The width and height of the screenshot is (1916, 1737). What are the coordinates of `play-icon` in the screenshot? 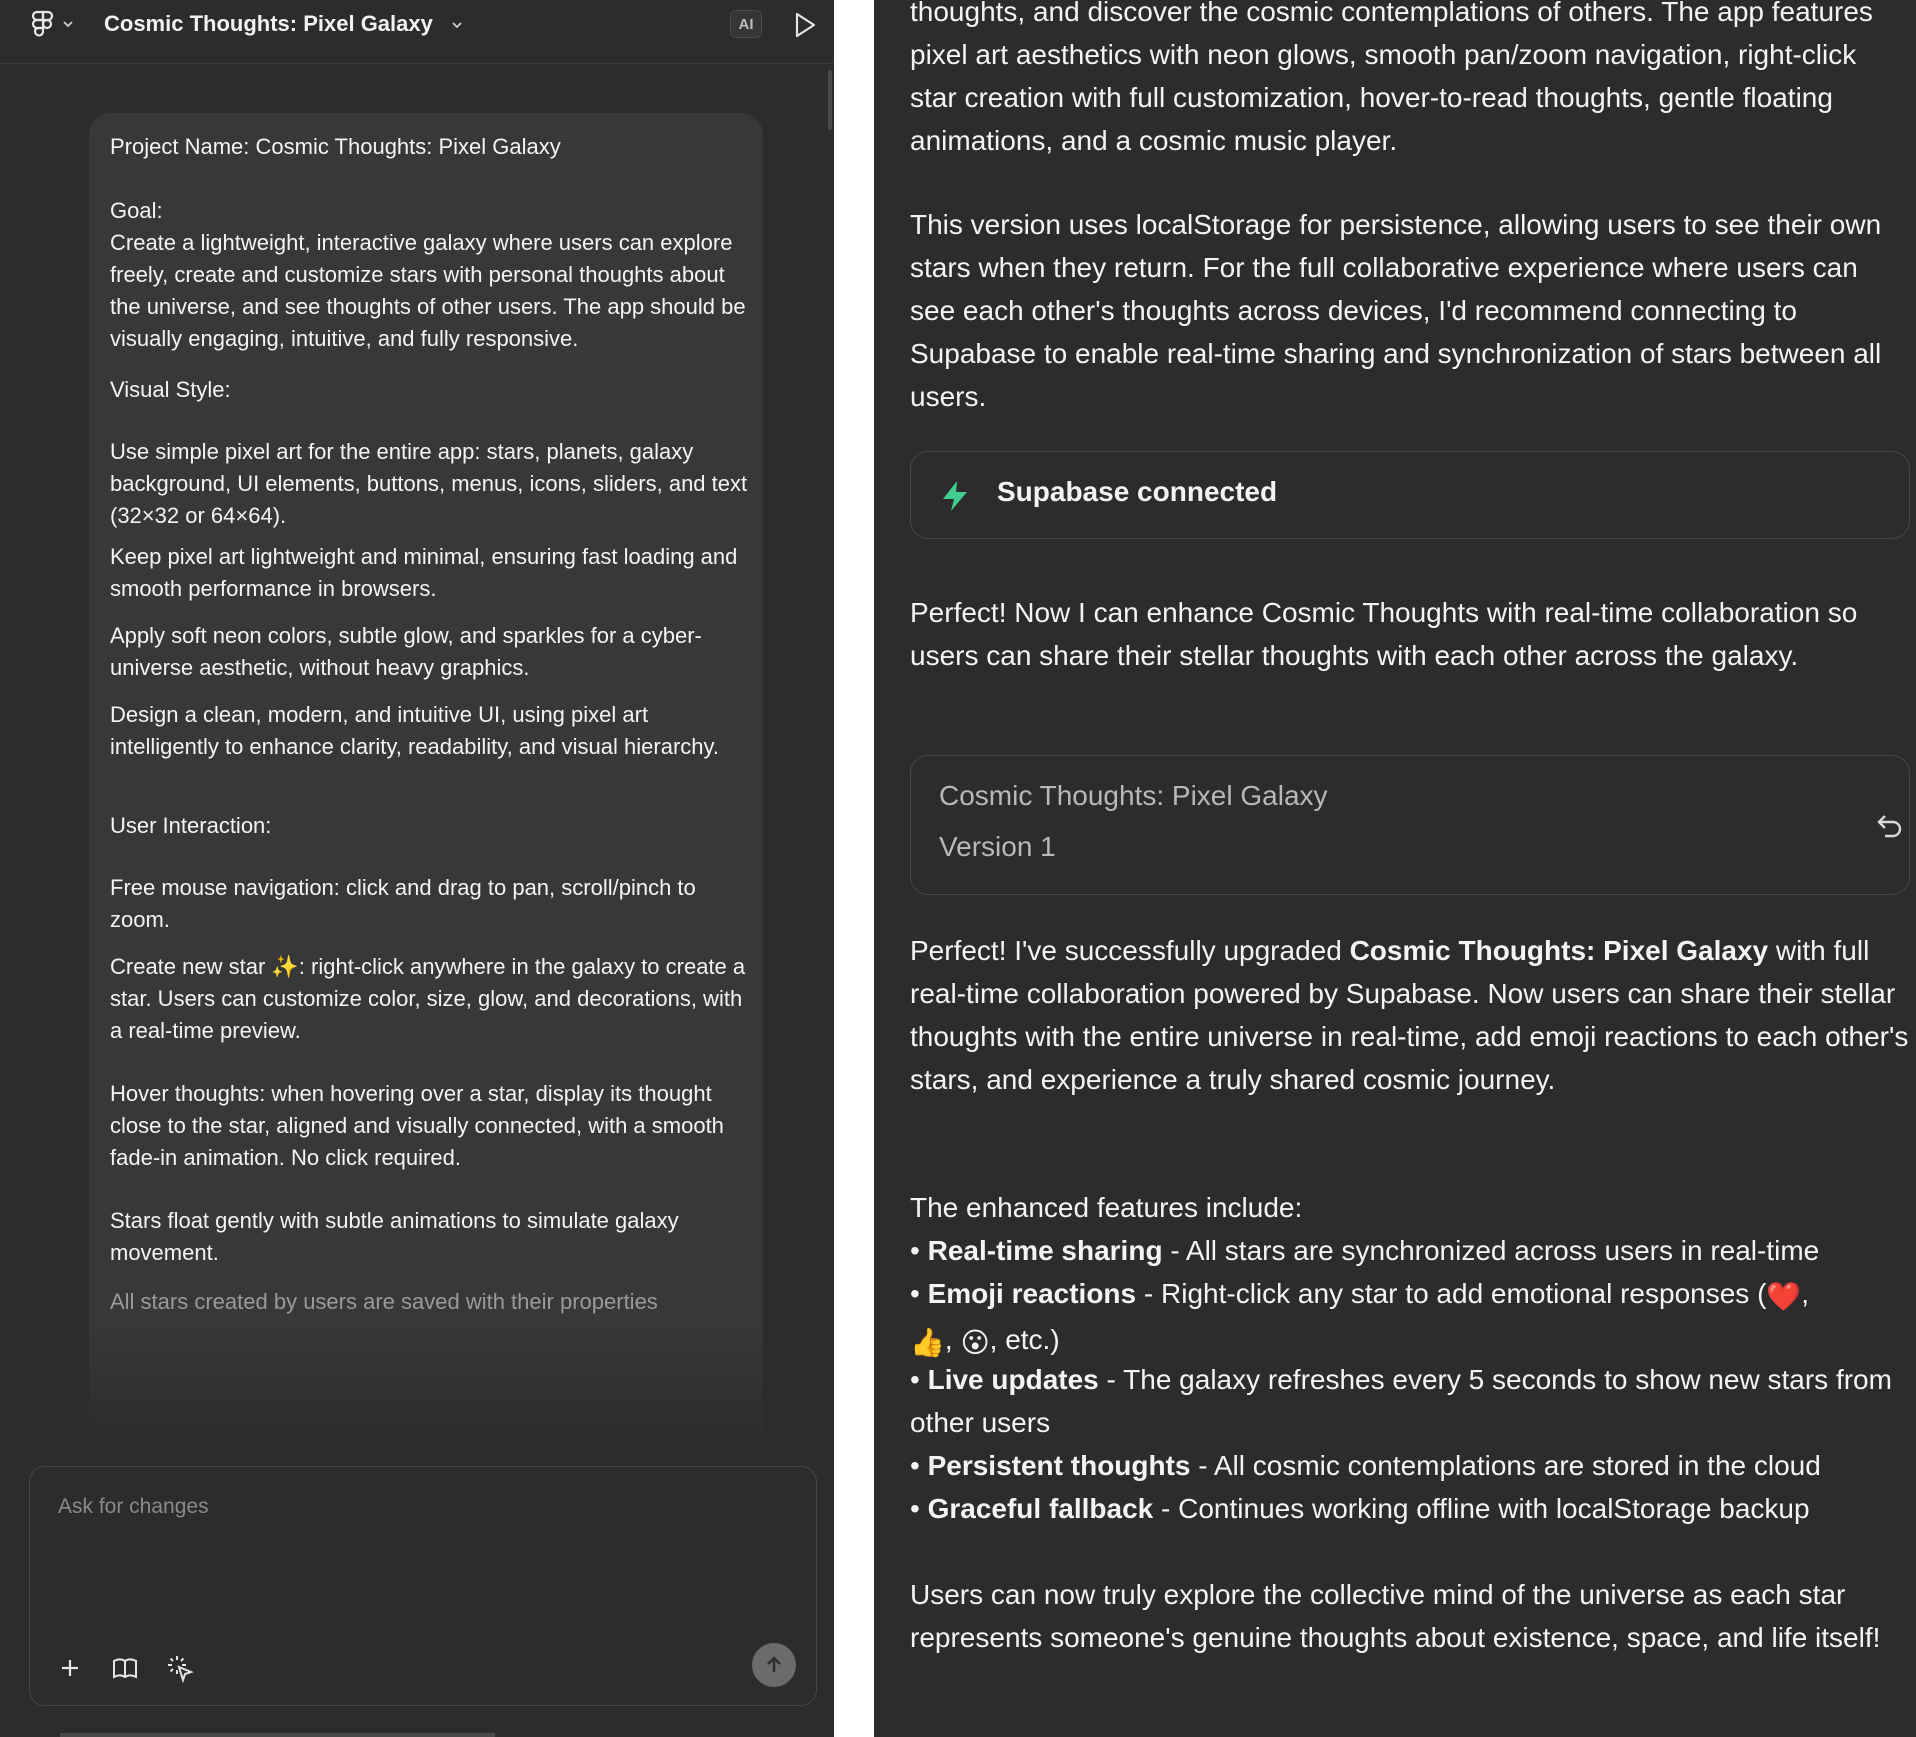 It's located at (805, 25).